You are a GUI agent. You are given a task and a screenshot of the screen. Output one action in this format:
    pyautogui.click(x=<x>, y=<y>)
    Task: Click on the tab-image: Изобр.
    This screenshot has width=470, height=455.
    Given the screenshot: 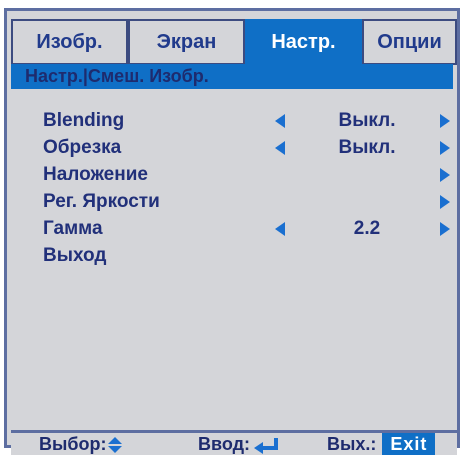 What is the action you would take?
    pyautogui.click(x=69, y=42)
    